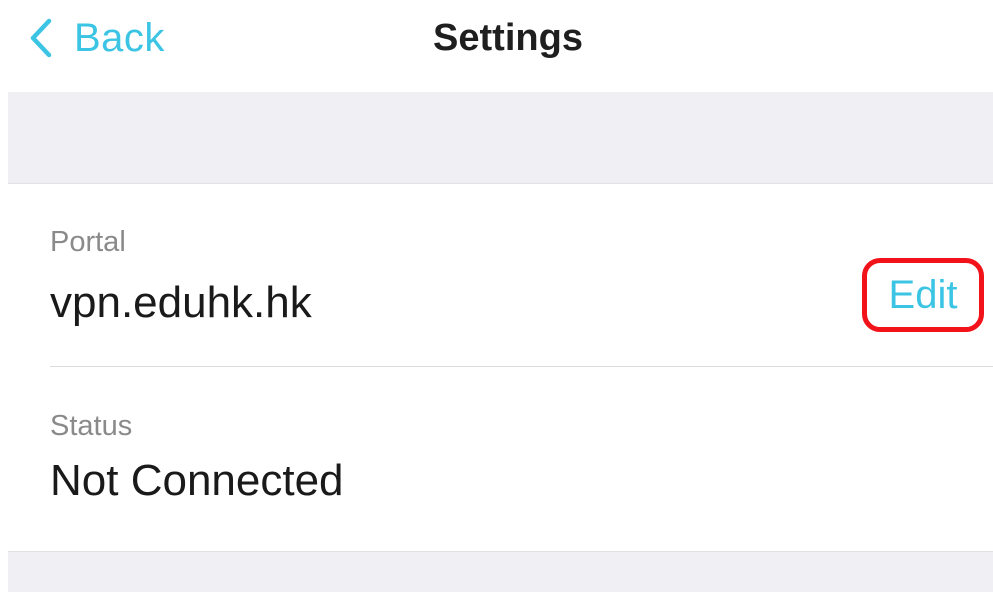  I want to click on portal-value: vpn.eduhk.hk, so click(181, 302).